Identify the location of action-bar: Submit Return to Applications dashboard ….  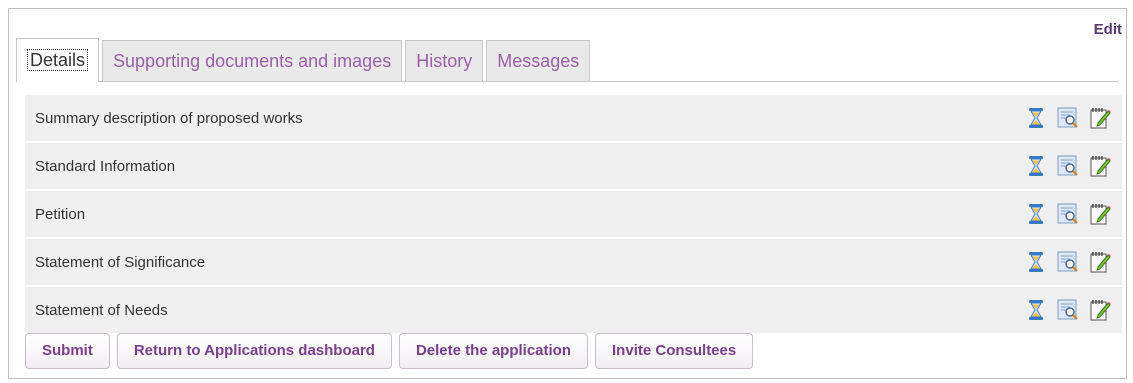
(389, 351).